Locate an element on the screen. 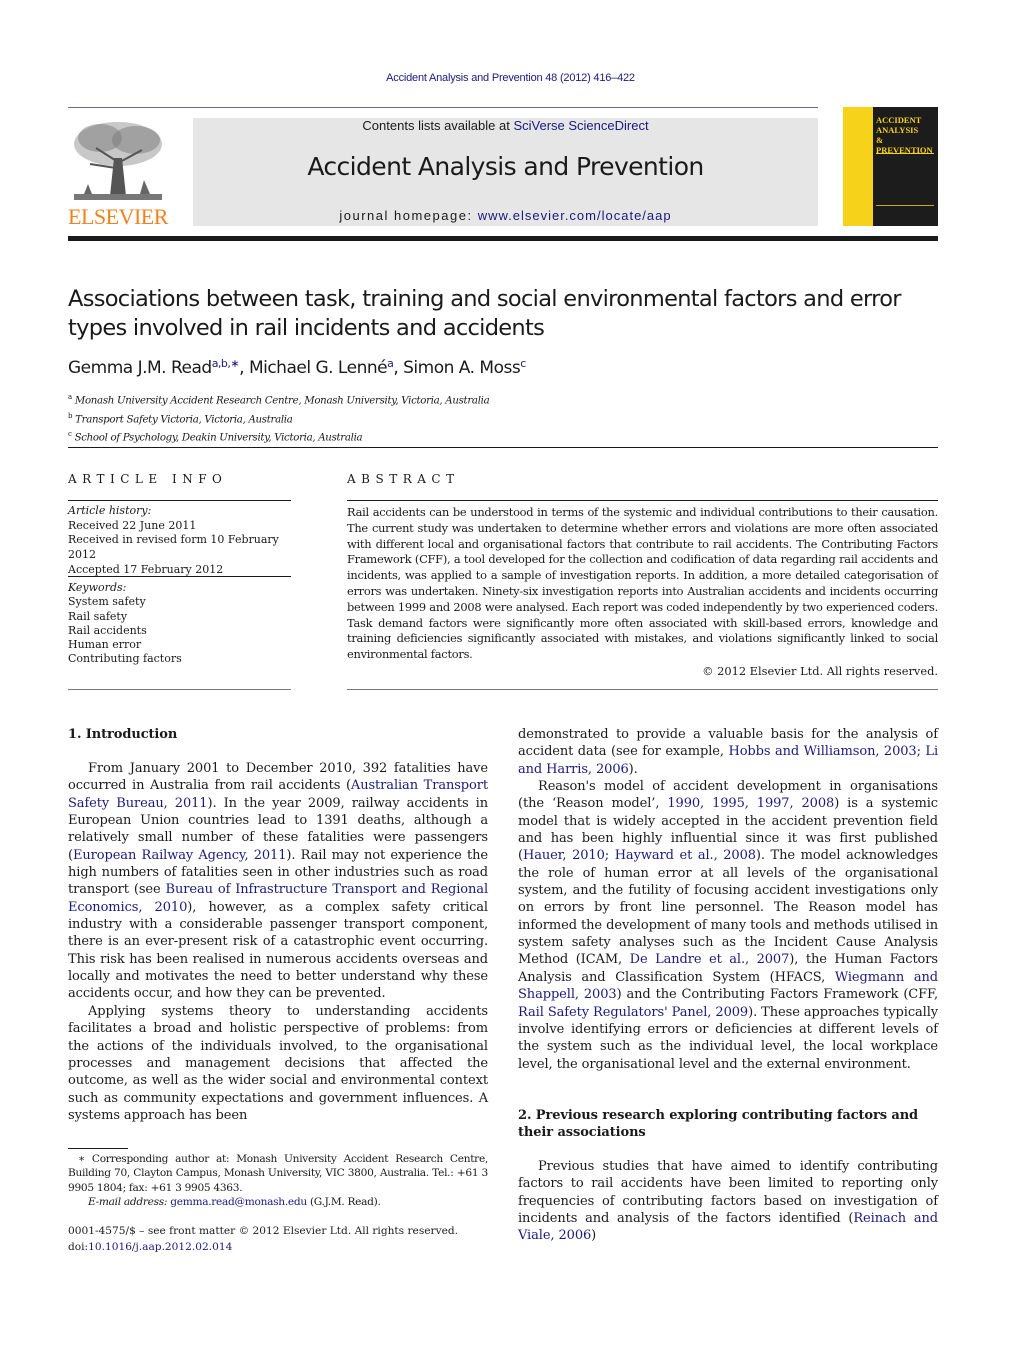 The height and width of the screenshot is (1351, 1021). affiliation-mark: c is located at coordinates (70, 434).